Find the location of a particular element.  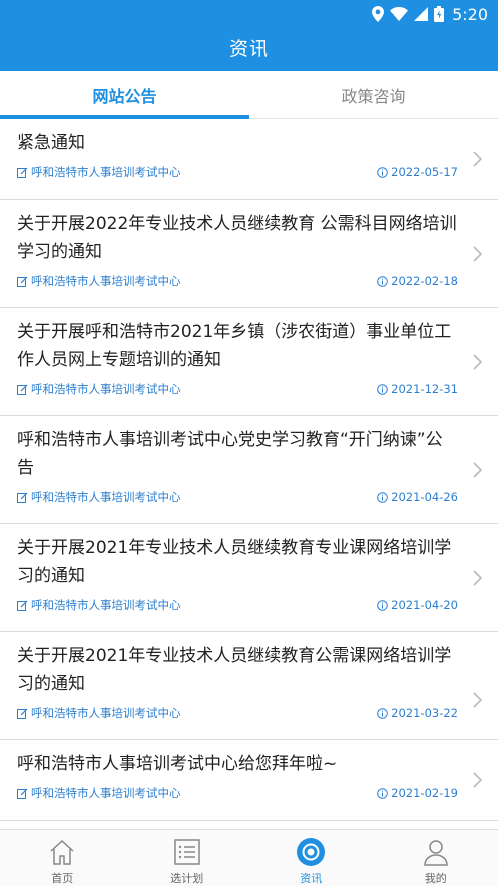

article-title: 紧急通知 is located at coordinates (51, 143).